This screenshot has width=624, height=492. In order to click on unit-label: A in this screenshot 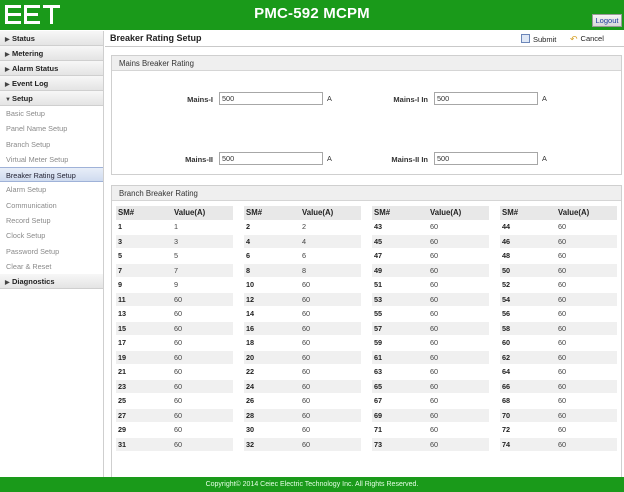, I will do `click(544, 158)`.